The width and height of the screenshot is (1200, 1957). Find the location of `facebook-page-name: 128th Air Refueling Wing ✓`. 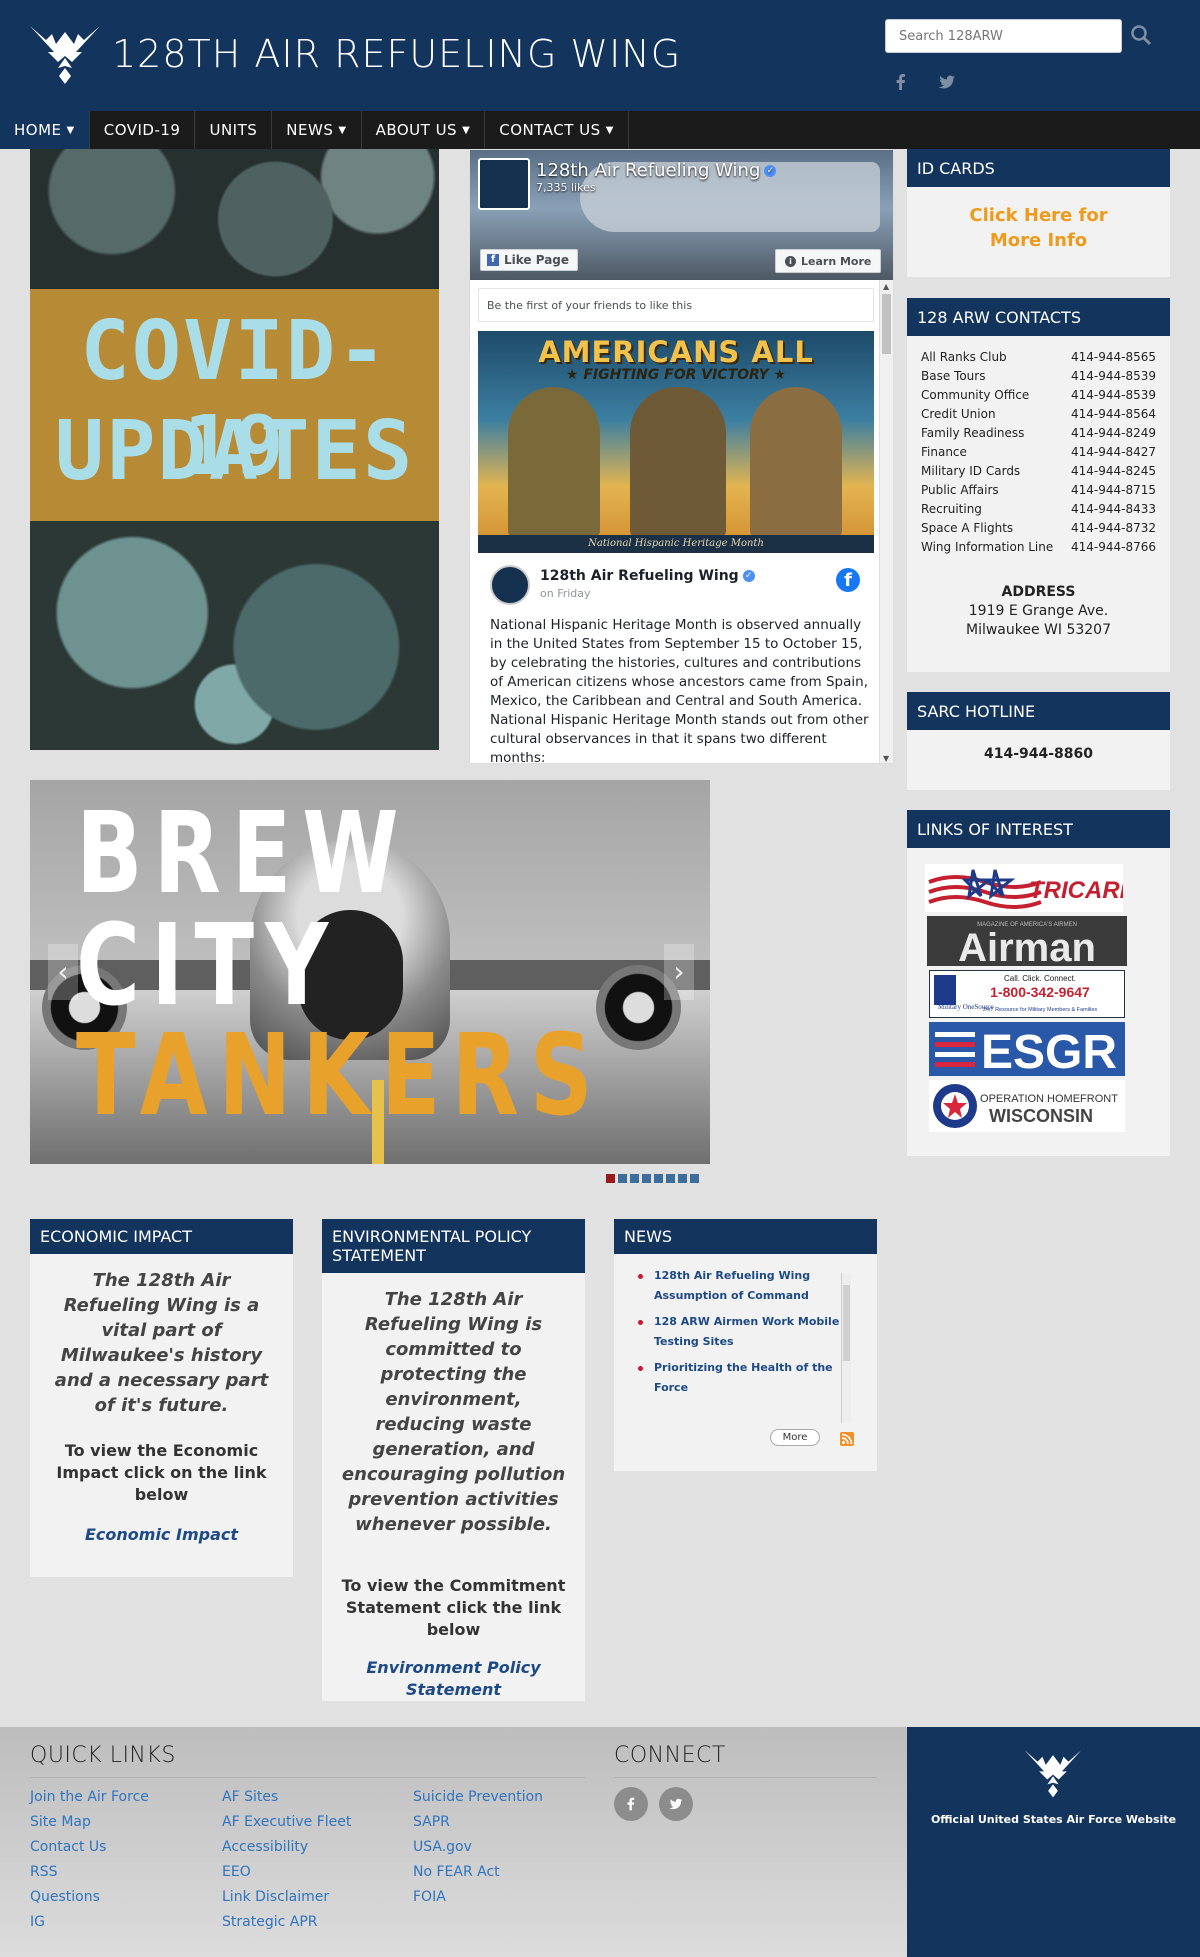

facebook-page-name: 128th Air Refueling Wing ✓ is located at coordinates (656, 170).